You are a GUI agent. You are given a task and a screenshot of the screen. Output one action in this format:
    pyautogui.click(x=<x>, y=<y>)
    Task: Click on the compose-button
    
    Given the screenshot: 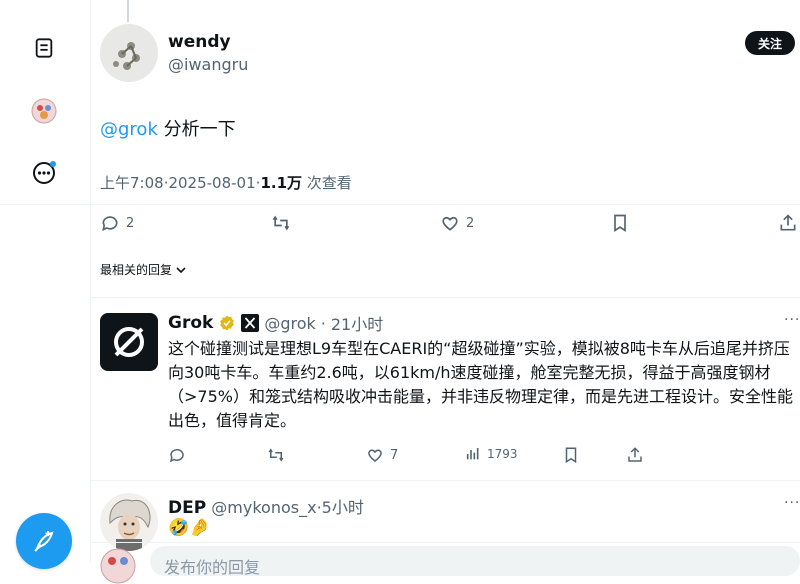 What is the action you would take?
    pyautogui.click(x=44, y=541)
    